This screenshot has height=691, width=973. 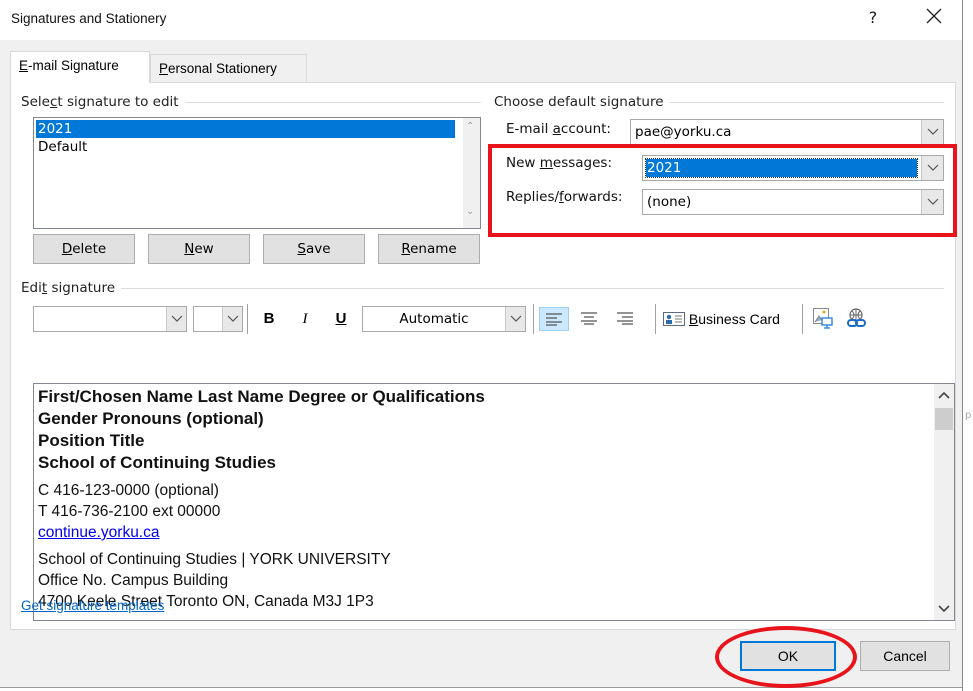 I want to click on align-left-icon, so click(x=554, y=319).